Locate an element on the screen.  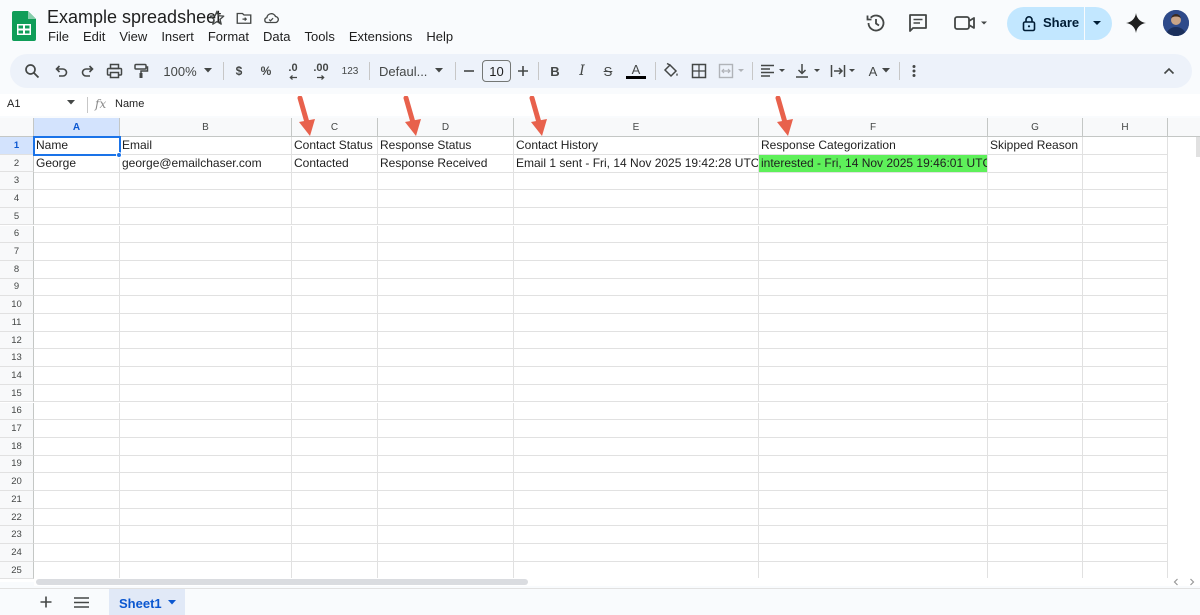
cell-a2: George is located at coordinates (77, 164).